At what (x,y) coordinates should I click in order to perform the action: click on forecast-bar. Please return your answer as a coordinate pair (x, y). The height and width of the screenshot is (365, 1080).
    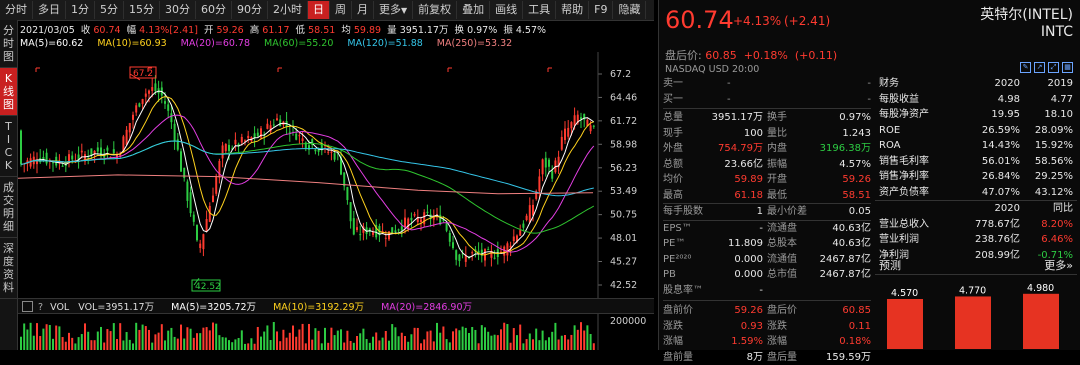
    Looking at the image, I should click on (905, 324).